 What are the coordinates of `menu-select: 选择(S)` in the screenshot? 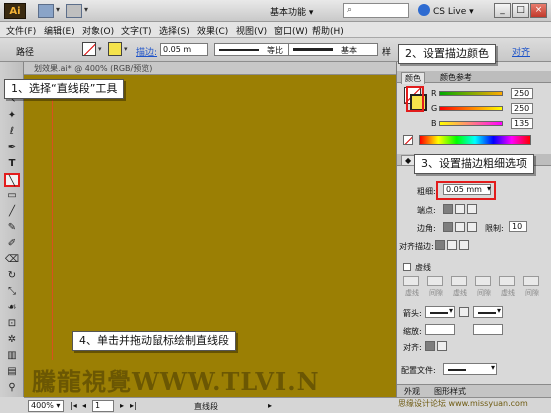 It's located at (174, 30).